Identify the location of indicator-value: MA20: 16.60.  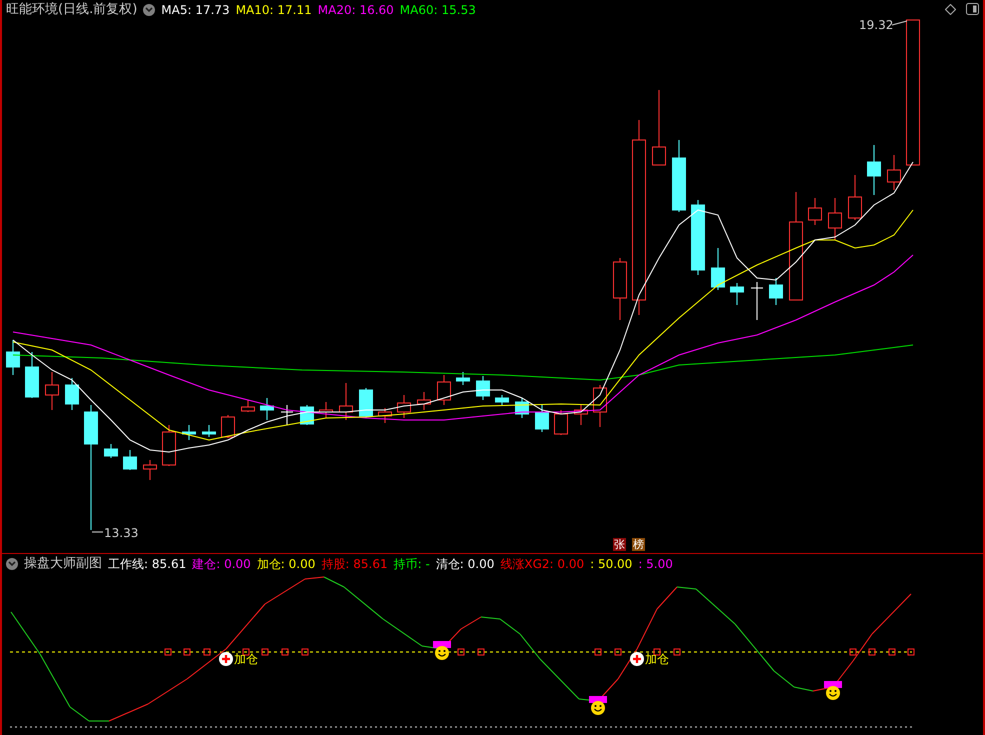
(356, 10).